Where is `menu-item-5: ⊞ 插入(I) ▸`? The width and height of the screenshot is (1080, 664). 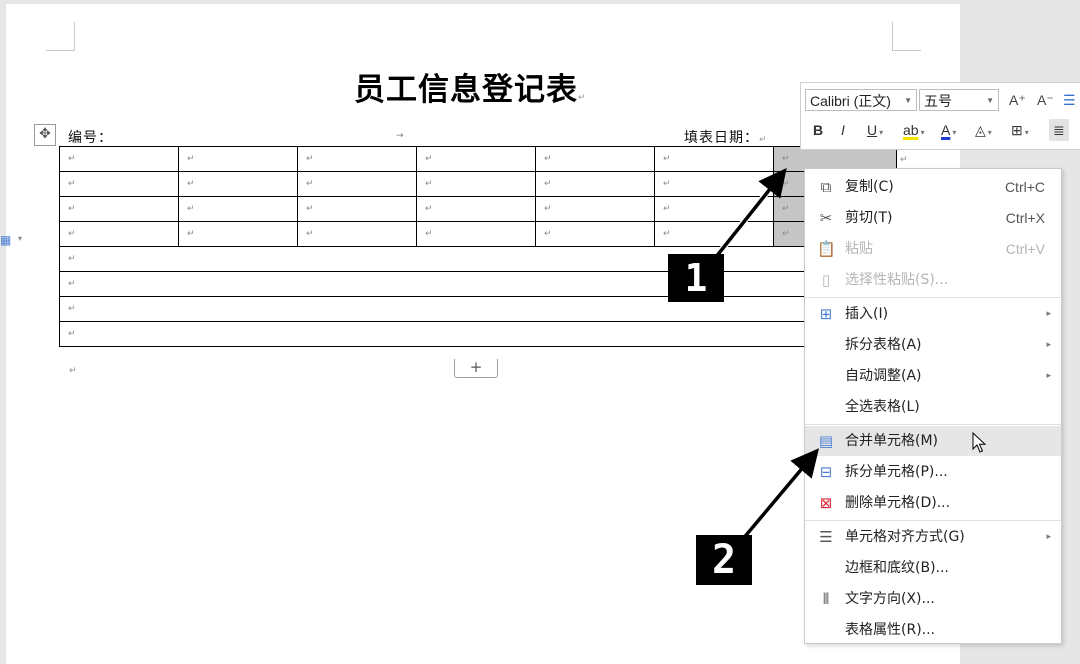 menu-item-5: ⊞ 插入(I) ▸ is located at coordinates (933, 314).